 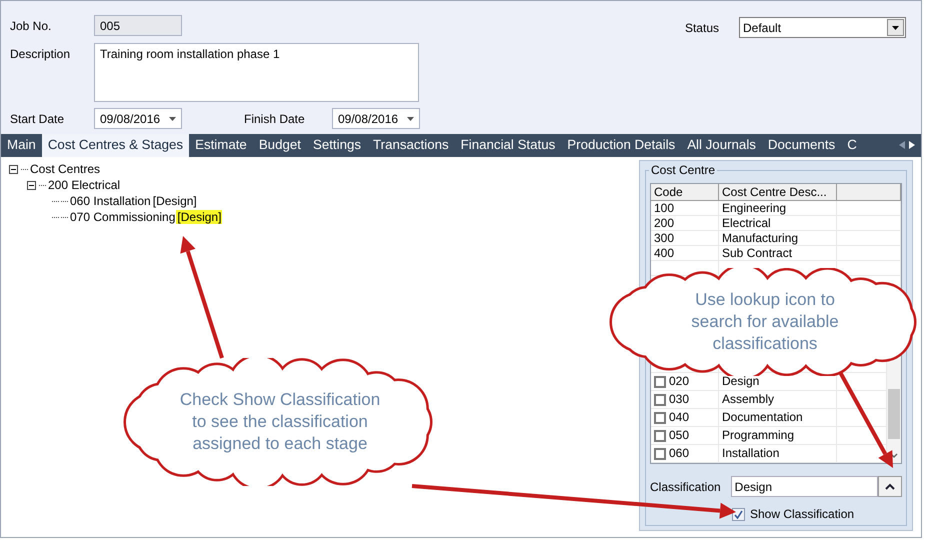 I want to click on tab: C, so click(x=852, y=145).